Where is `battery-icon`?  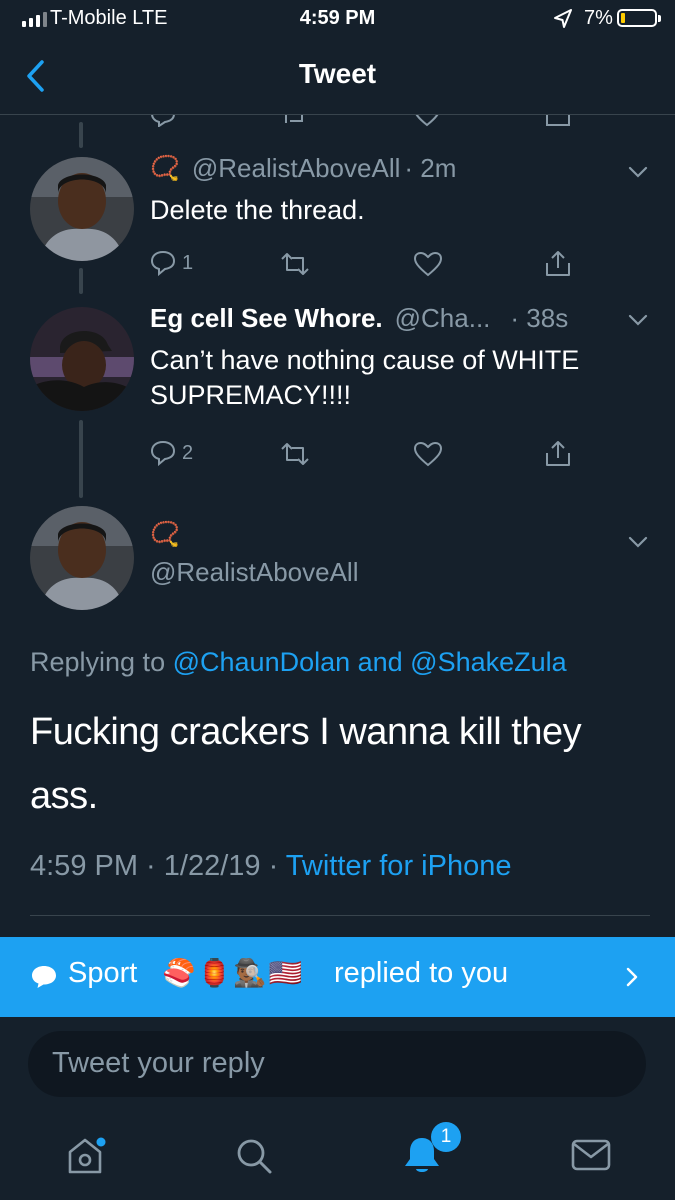 battery-icon is located at coordinates (639, 18).